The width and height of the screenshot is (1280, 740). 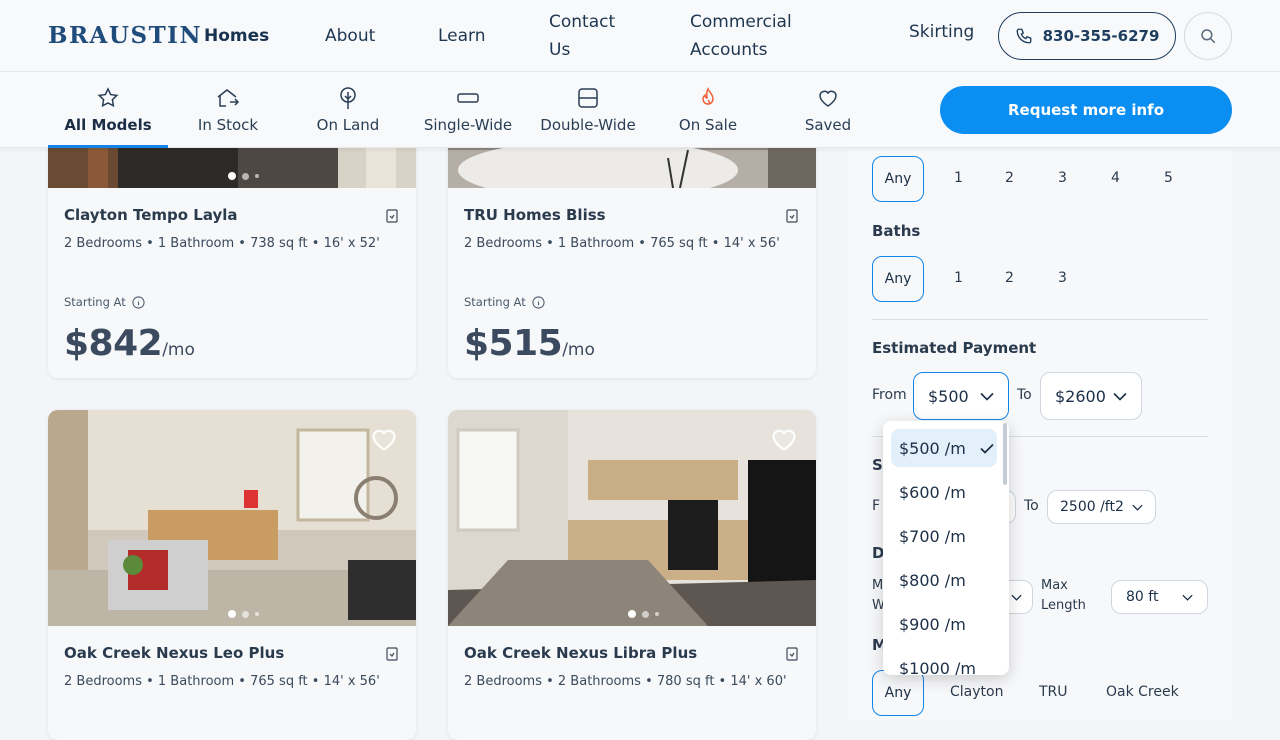 I want to click on home-title: Clayton Tempo Layla, so click(x=232, y=215).